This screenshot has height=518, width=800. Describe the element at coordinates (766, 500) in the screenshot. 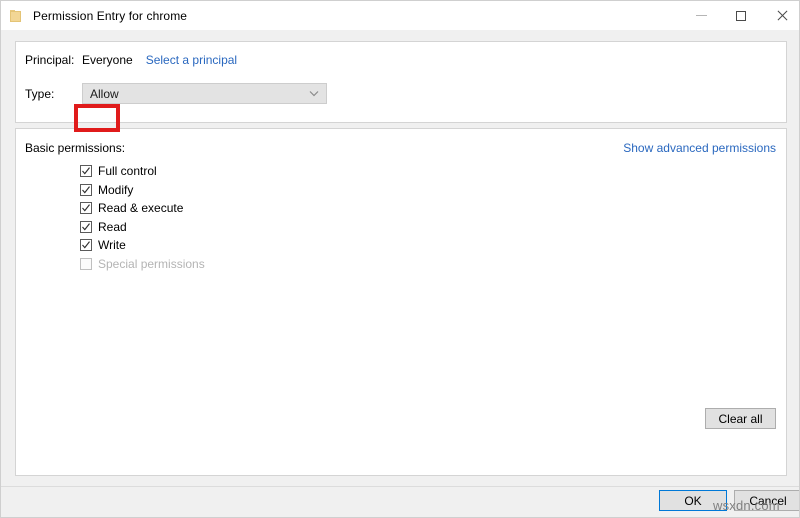

I see `cancel-button: Cancel` at that location.